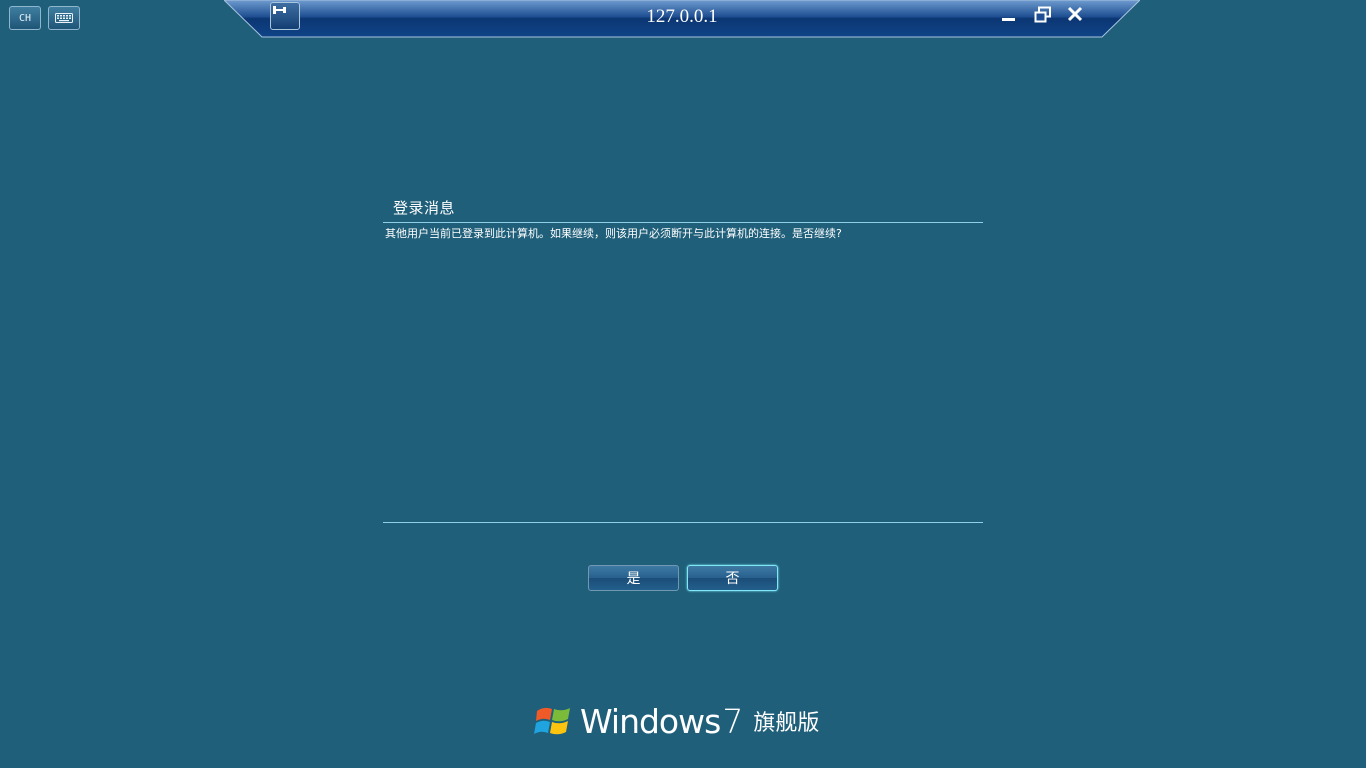 The width and height of the screenshot is (1366, 768). I want to click on minimize-button, so click(1013, 17).